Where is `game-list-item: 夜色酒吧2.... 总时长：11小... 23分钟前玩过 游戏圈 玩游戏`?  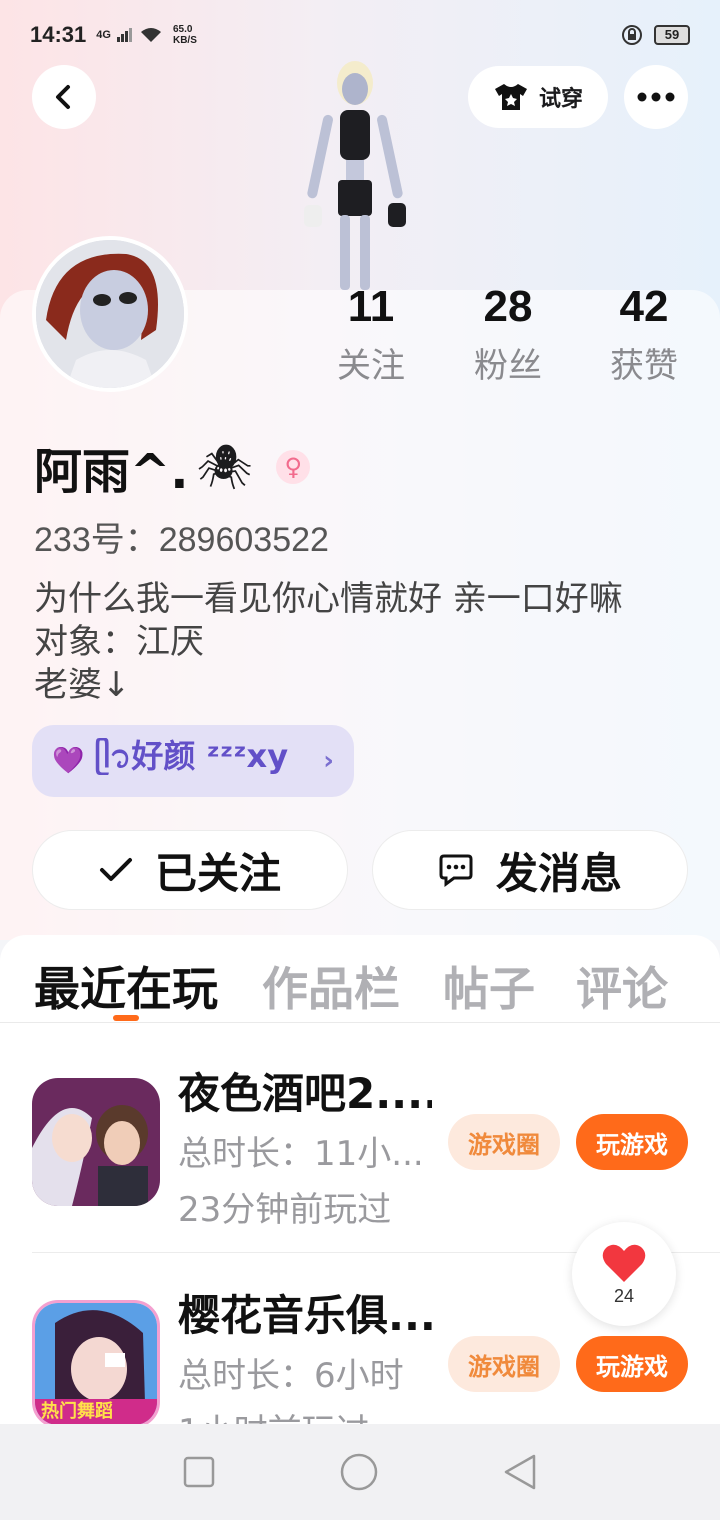
game-list-item: 夜色酒吧2.... 总时长：11小... 23分钟前玩过 游戏圈 玩游戏 is located at coordinates (360, 1152).